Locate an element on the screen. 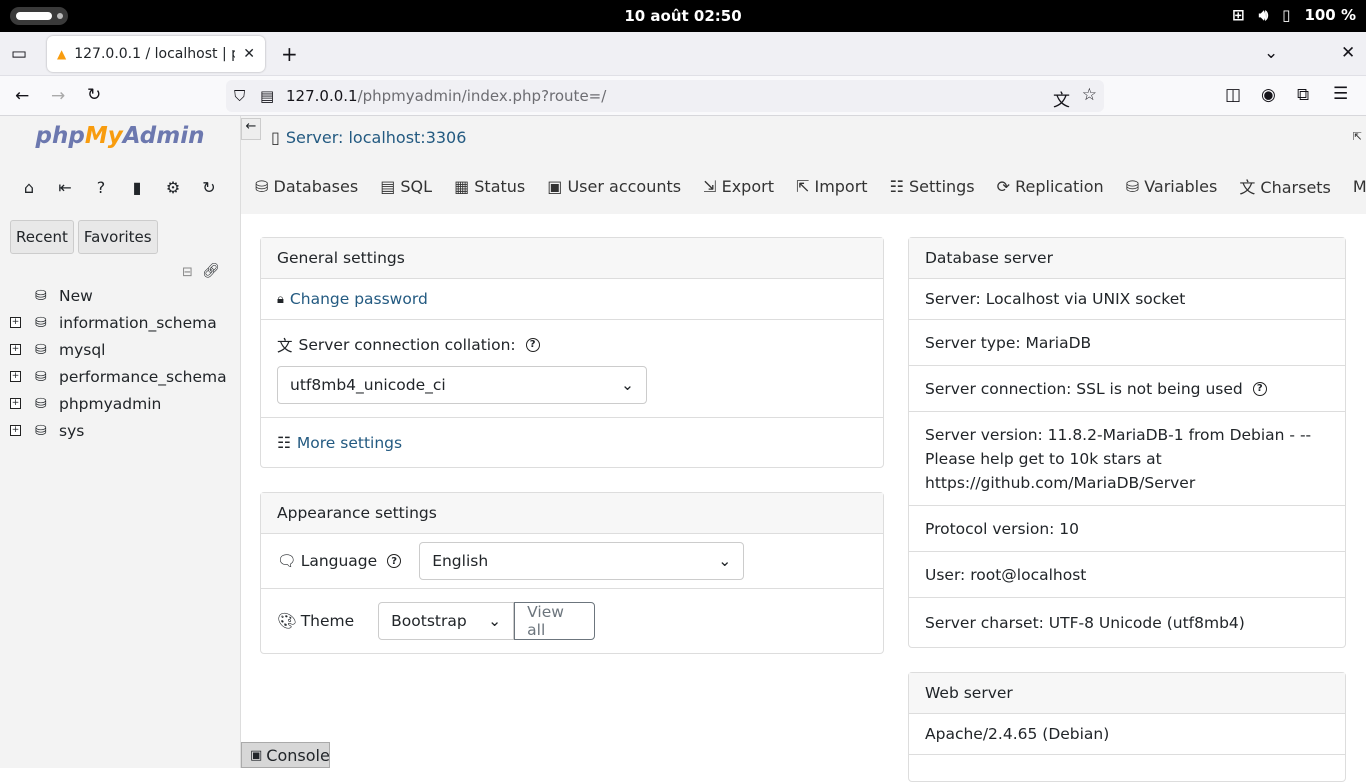 Image resolution: width=1366 pixels, height=782 pixels. translate-icon: 文 is located at coordinates (1061, 98).